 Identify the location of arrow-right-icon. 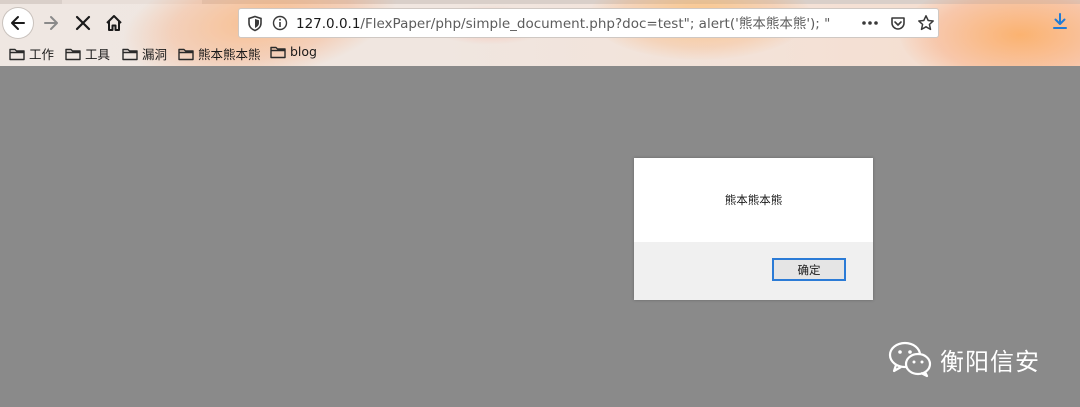
(51, 23).